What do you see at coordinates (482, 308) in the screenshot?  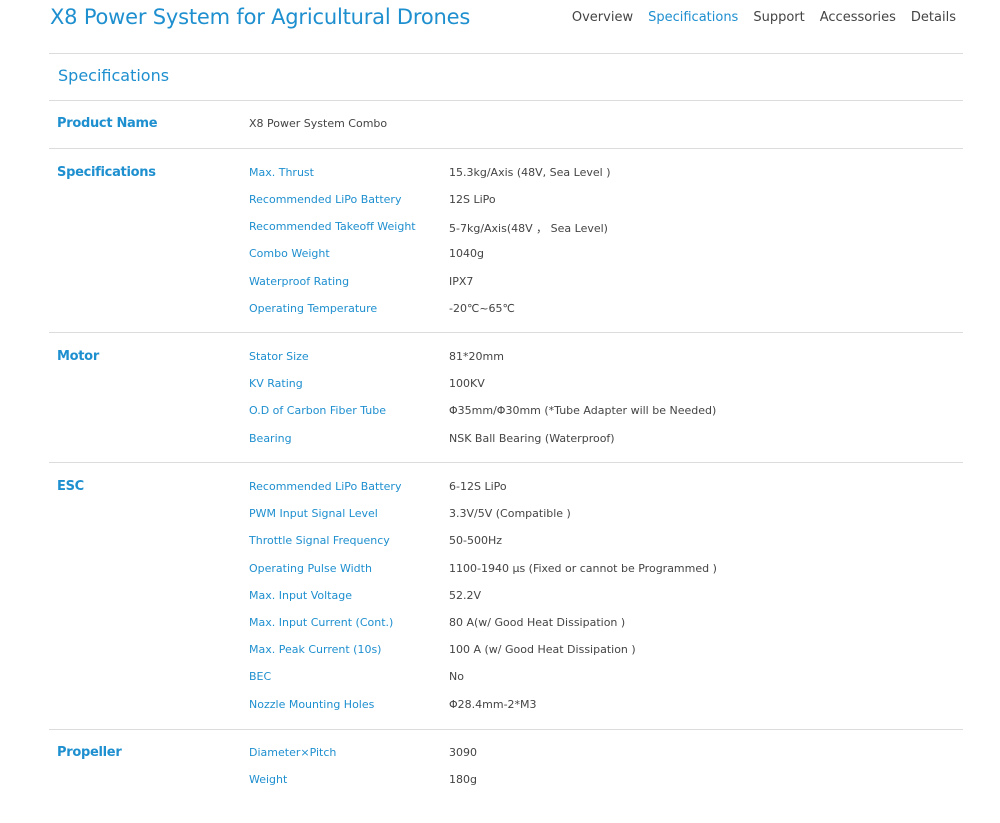 I see `spec-value: -20℃~65℃` at bounding box center [482, 308].